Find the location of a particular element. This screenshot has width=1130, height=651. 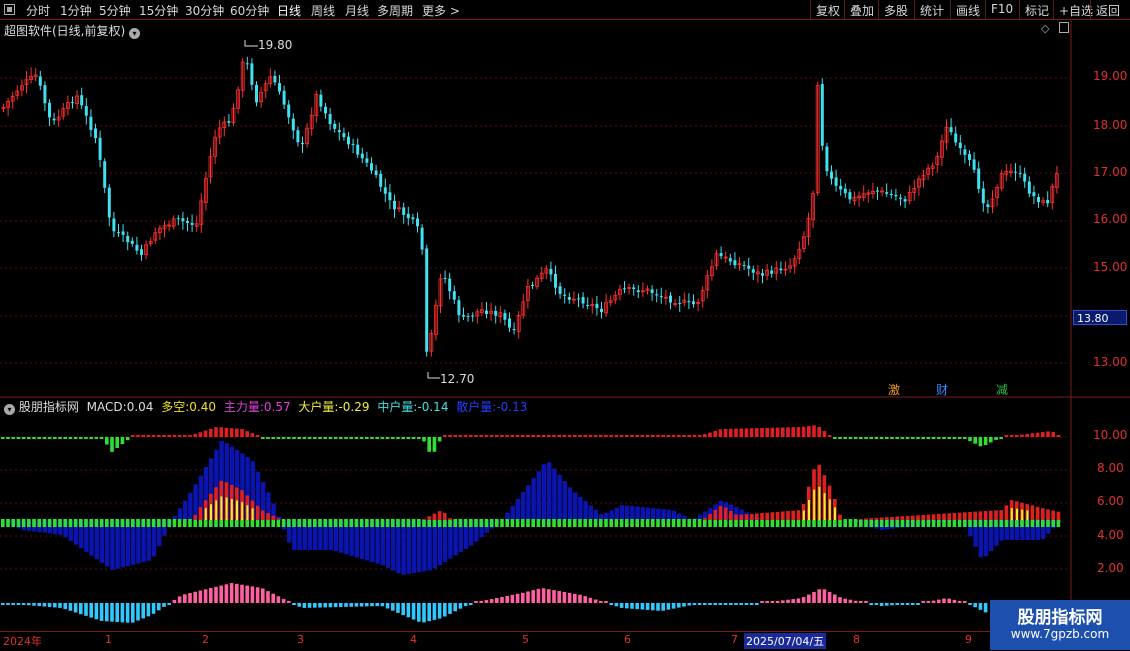

macd-label: MACD: is located at coordinates (106, 407).